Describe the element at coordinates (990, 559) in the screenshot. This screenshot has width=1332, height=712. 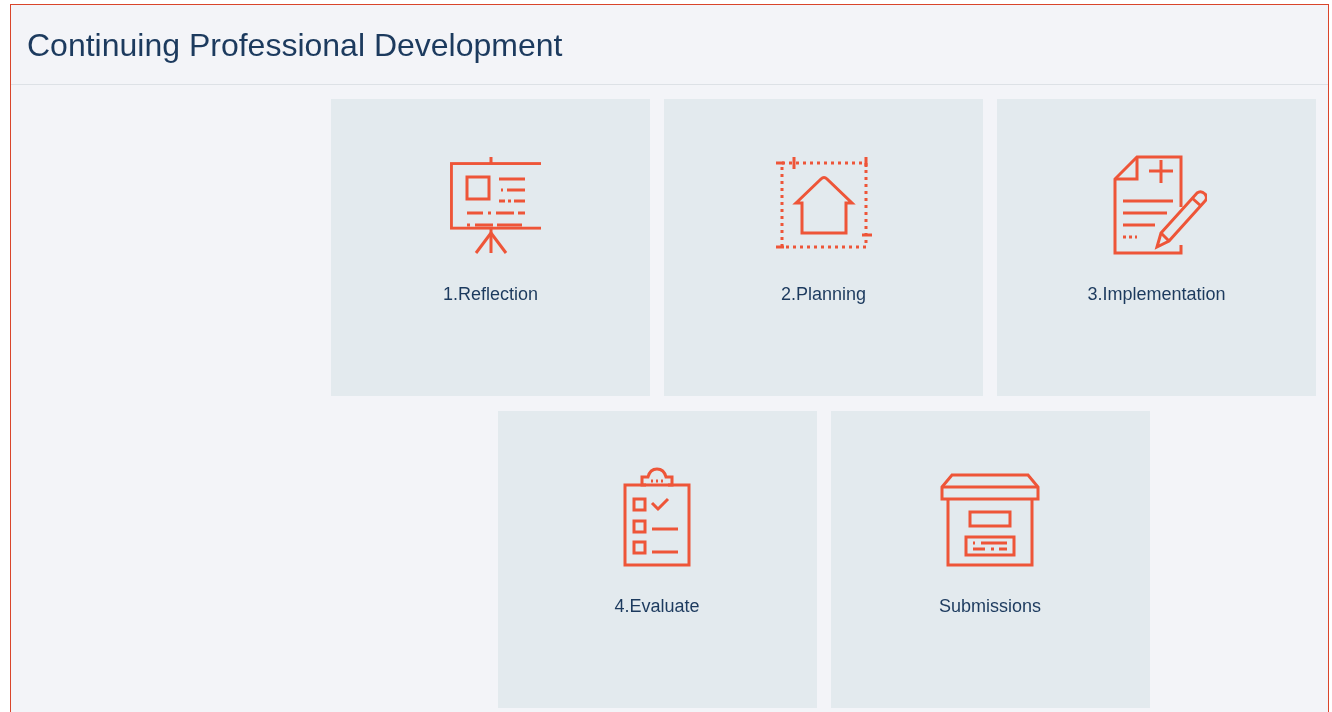
I see `category-tile: Submissions` at that location.